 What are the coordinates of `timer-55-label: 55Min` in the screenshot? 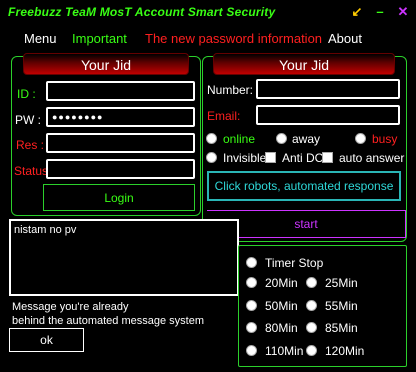 It's located at (341, 306).